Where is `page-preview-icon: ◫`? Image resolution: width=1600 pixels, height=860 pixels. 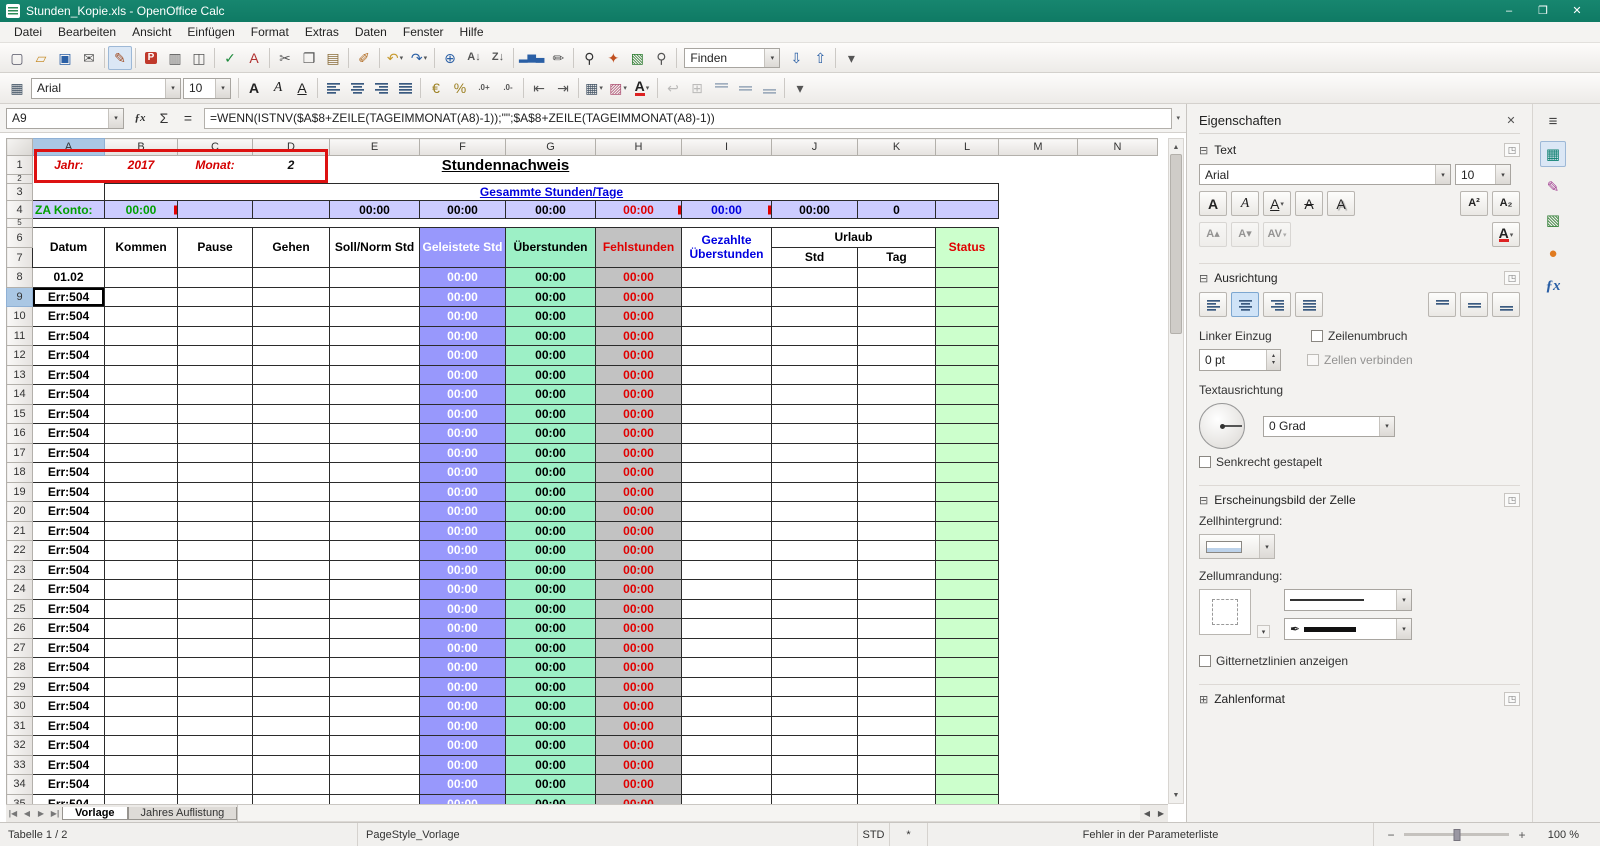
page-preview-icon: ◫ is located at coordinates (199, 58).